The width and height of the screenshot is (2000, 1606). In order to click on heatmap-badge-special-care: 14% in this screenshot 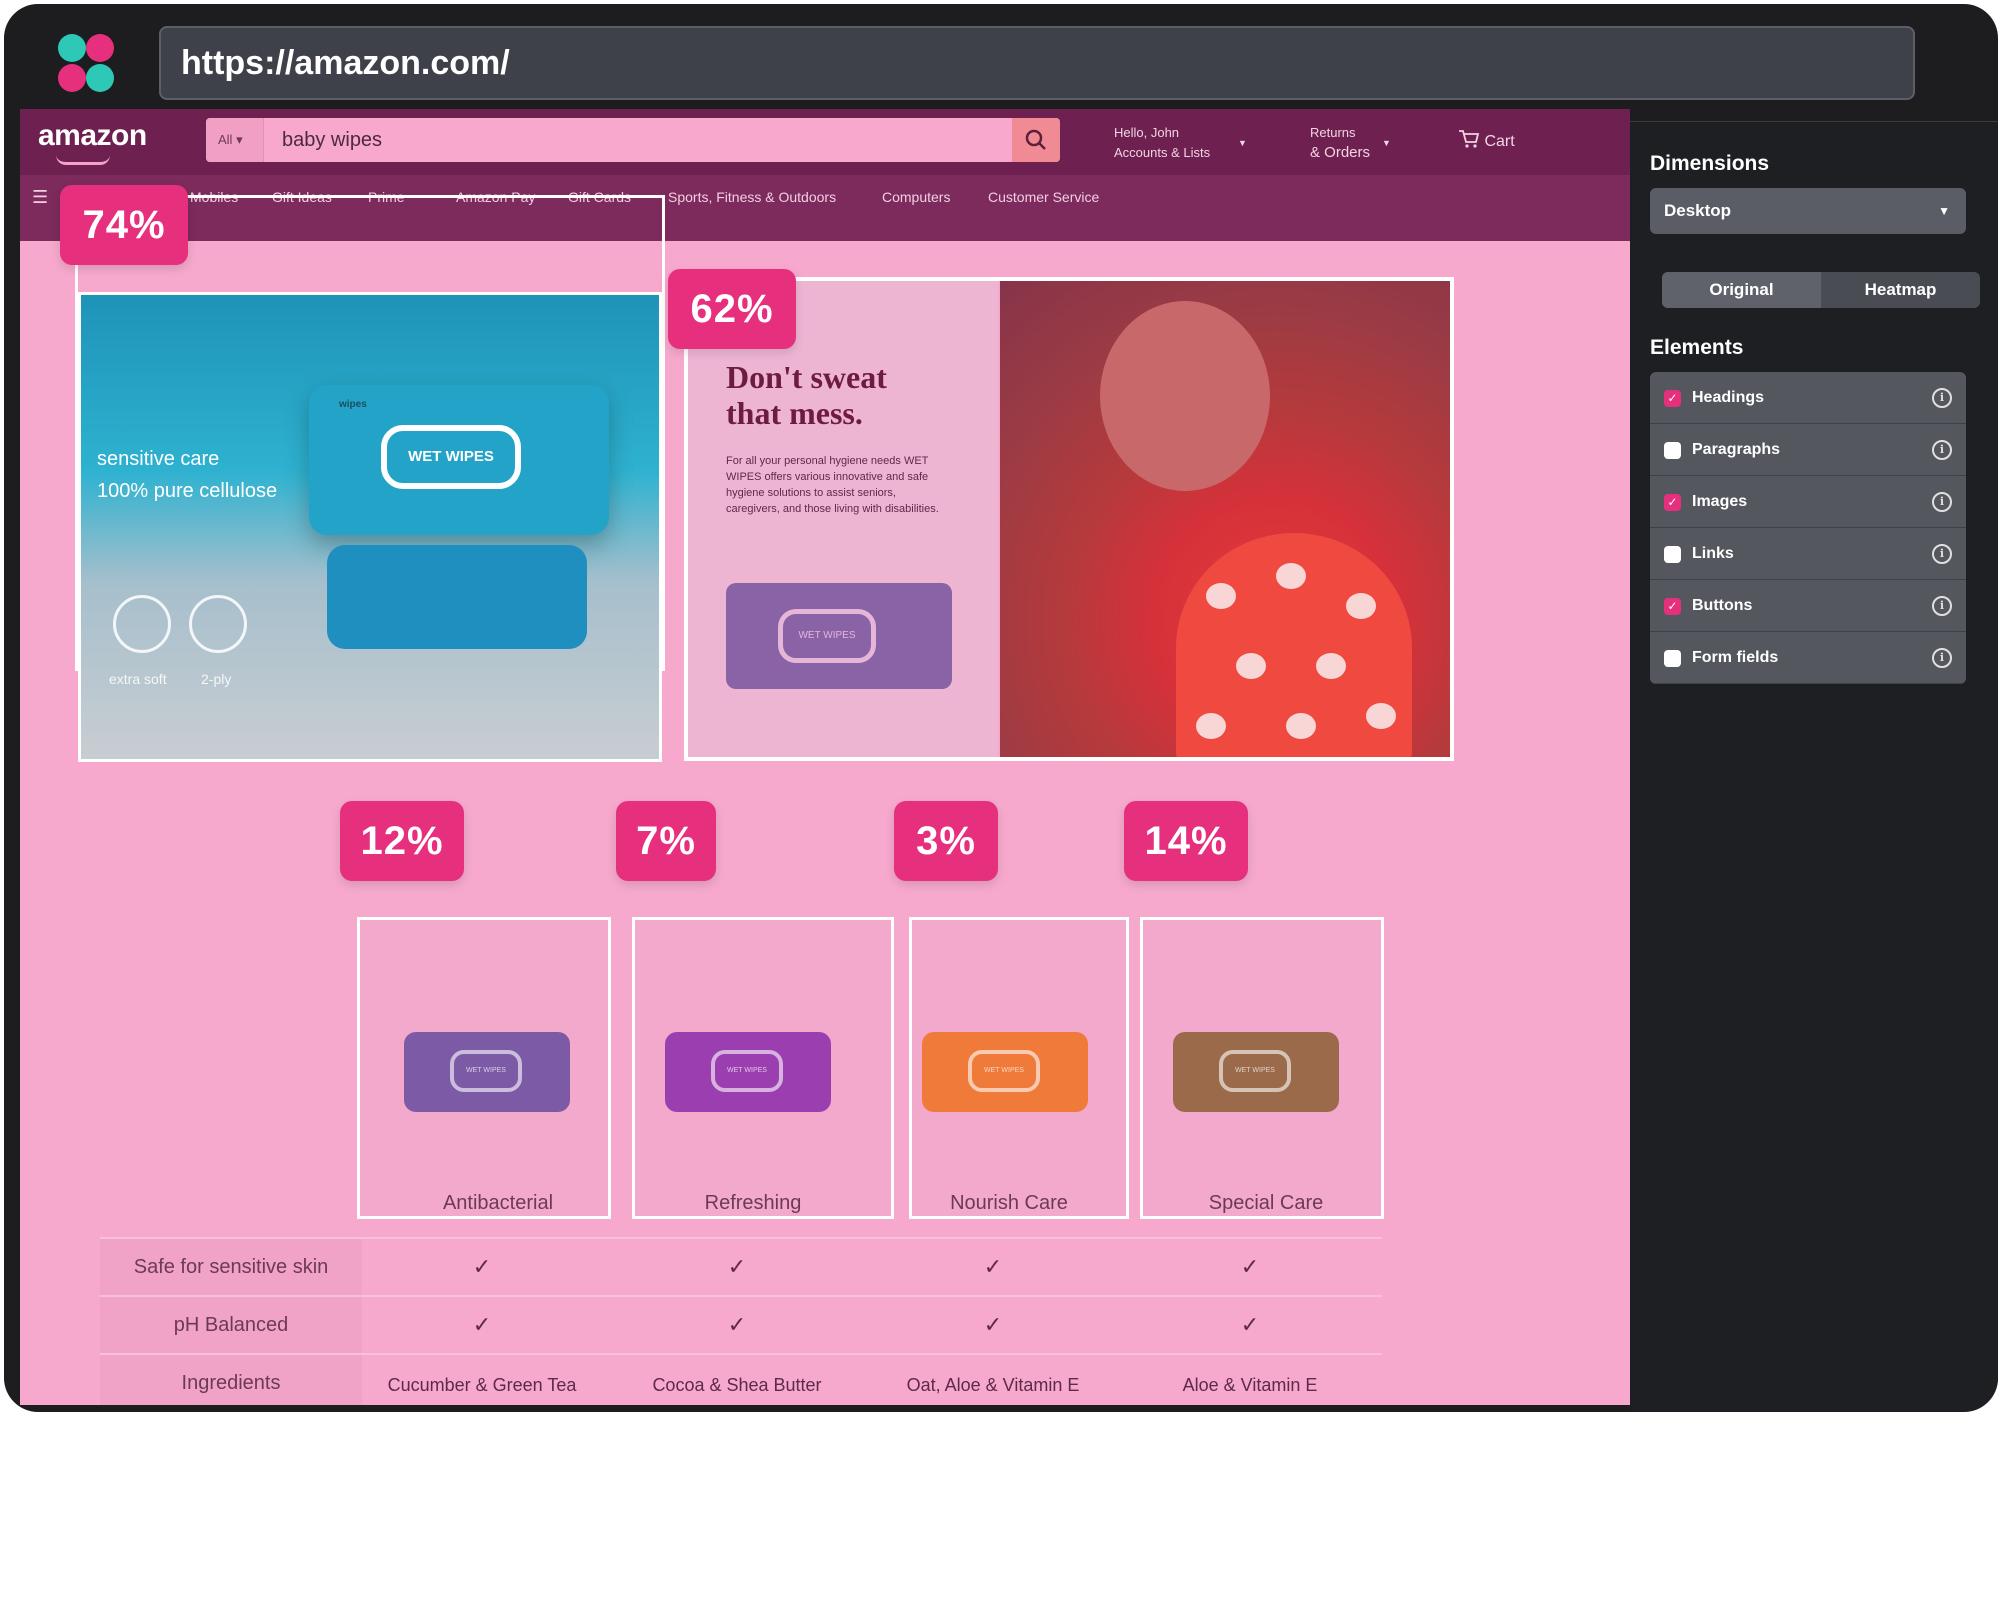, I will do `click(1186, 841)`.